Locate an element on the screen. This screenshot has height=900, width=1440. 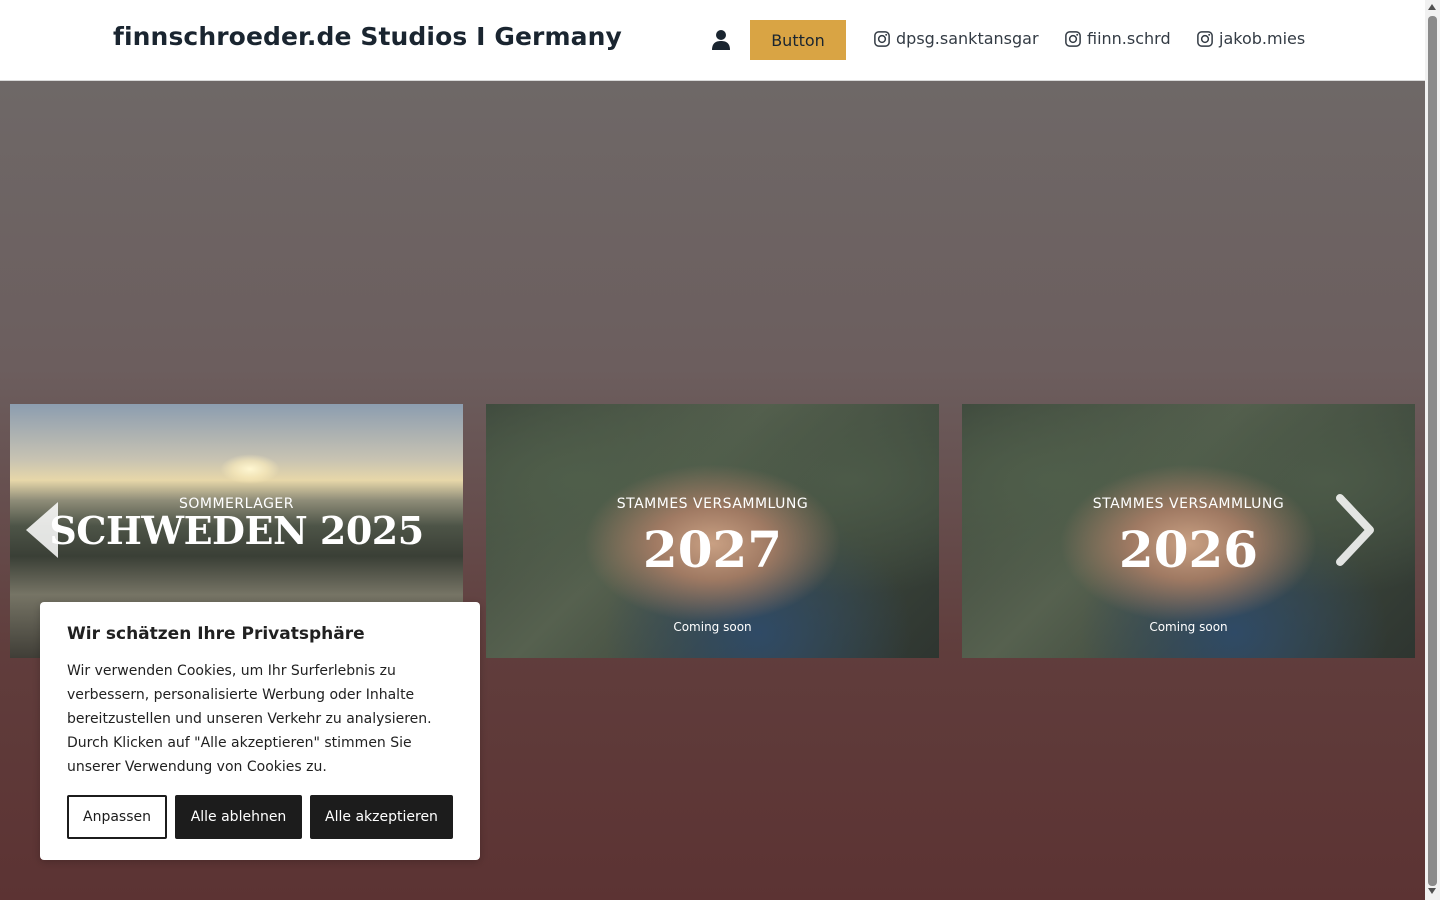
slide-title: 2027 is located at coordinates (712, 549).